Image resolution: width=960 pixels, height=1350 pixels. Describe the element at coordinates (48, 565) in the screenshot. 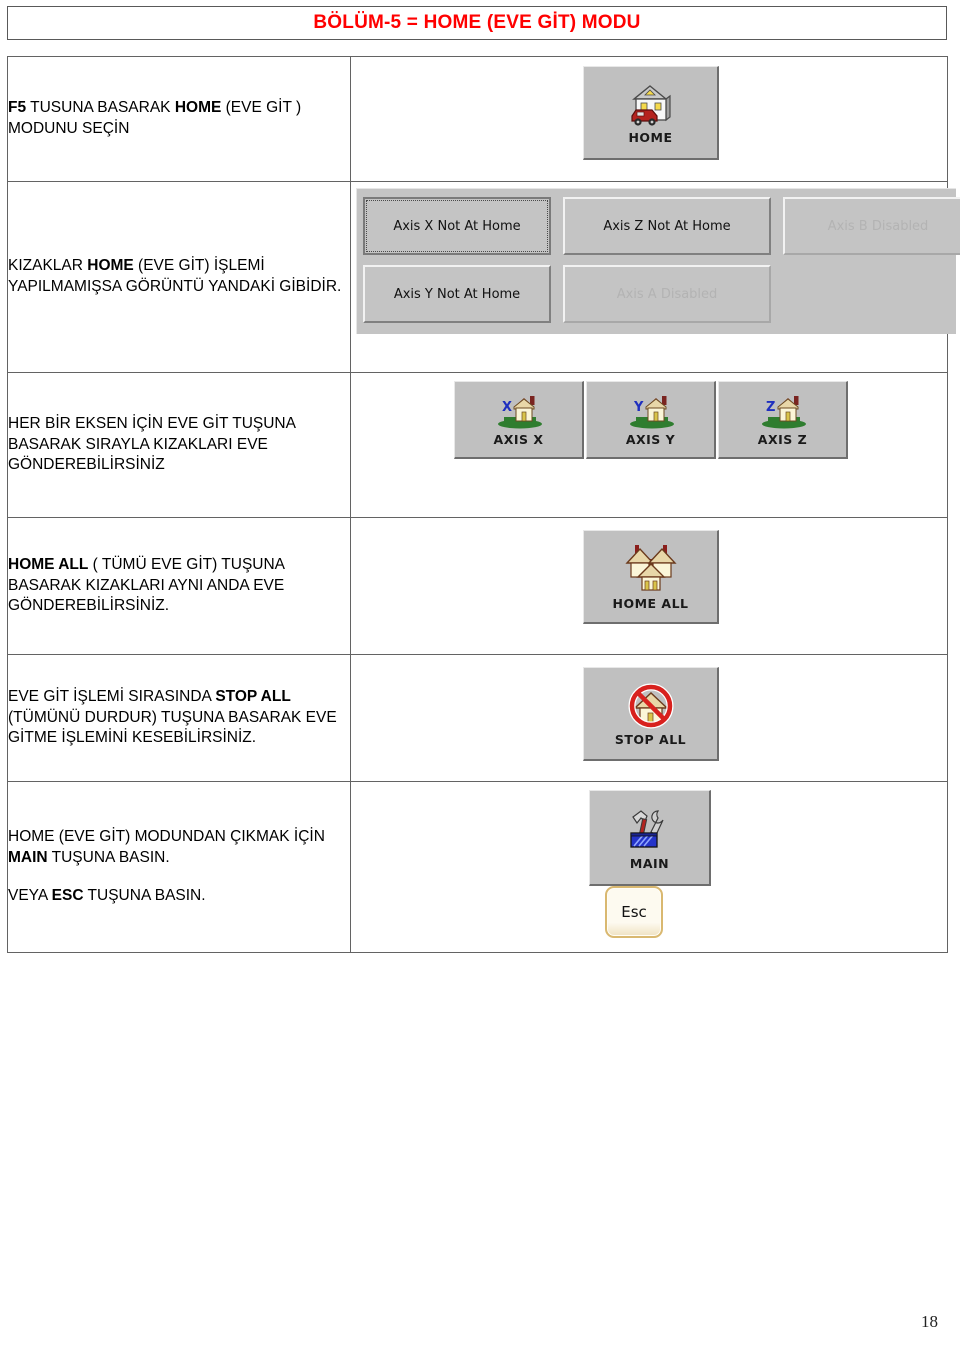

I see `home-all-keyword: HOME ALL` at that location.